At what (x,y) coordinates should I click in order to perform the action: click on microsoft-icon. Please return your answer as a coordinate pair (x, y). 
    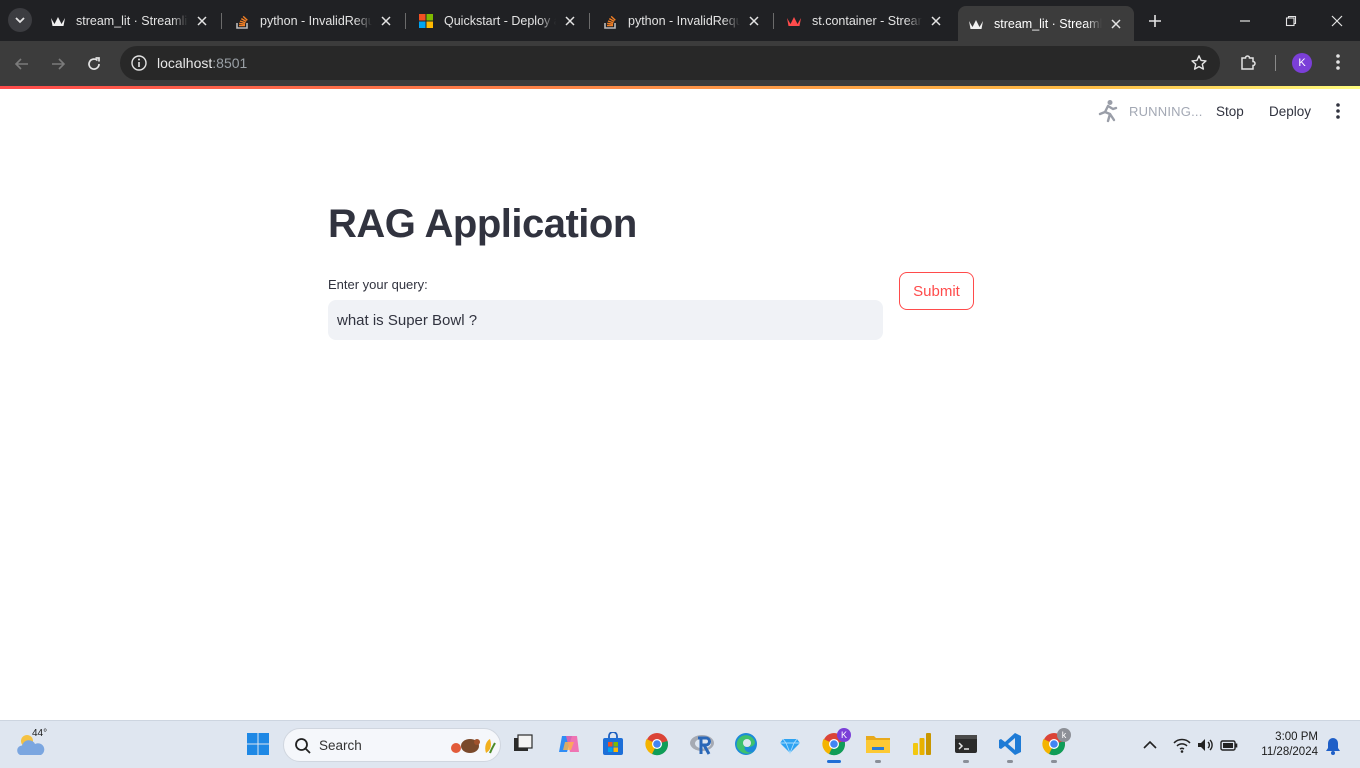
    Looking at the image, I should click on (426, 21).